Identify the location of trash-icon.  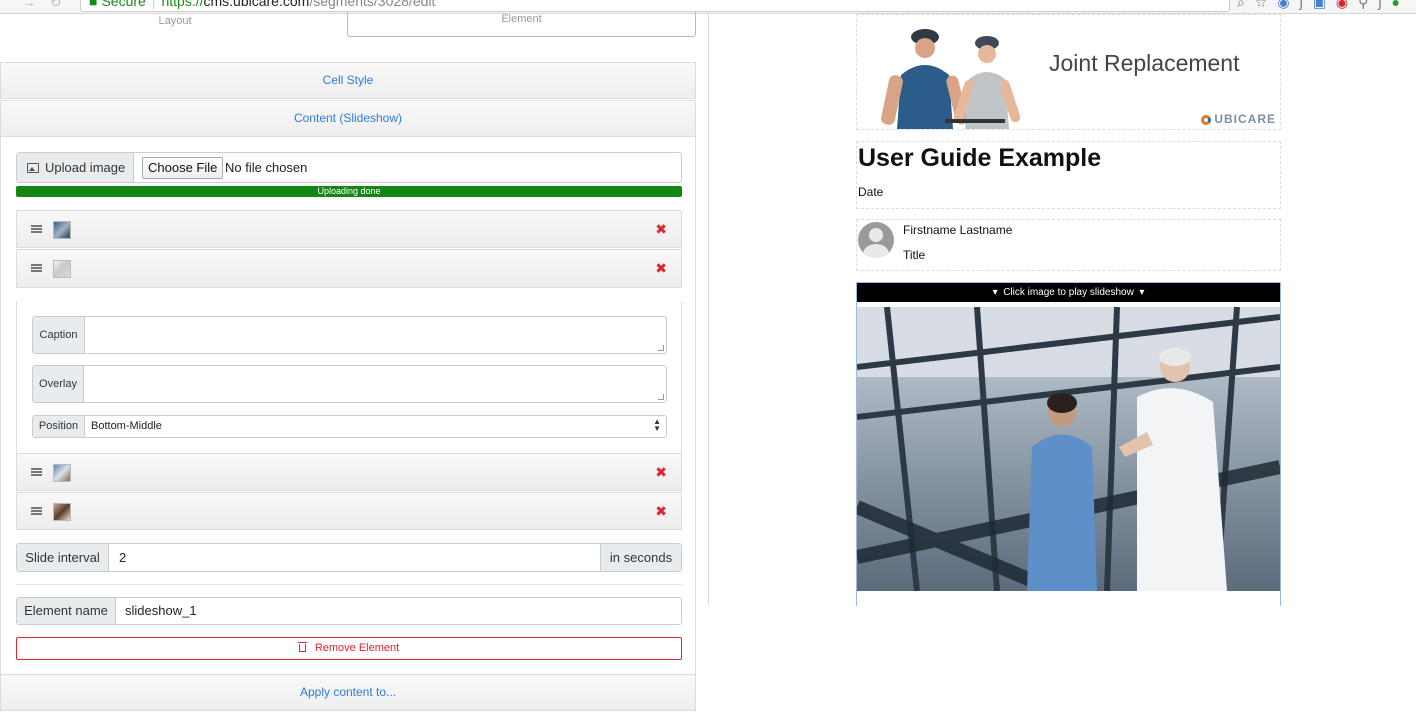
(302, 647).